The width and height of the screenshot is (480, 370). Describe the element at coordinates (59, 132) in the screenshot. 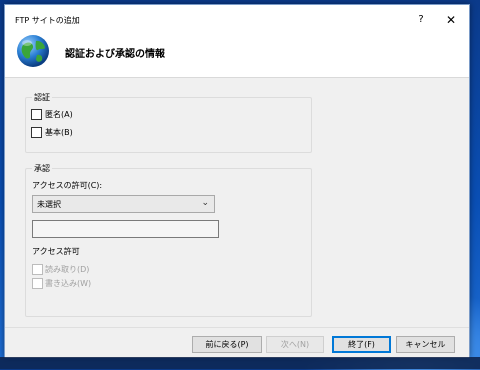

I see `basic-label: 基本(B)` at that location.